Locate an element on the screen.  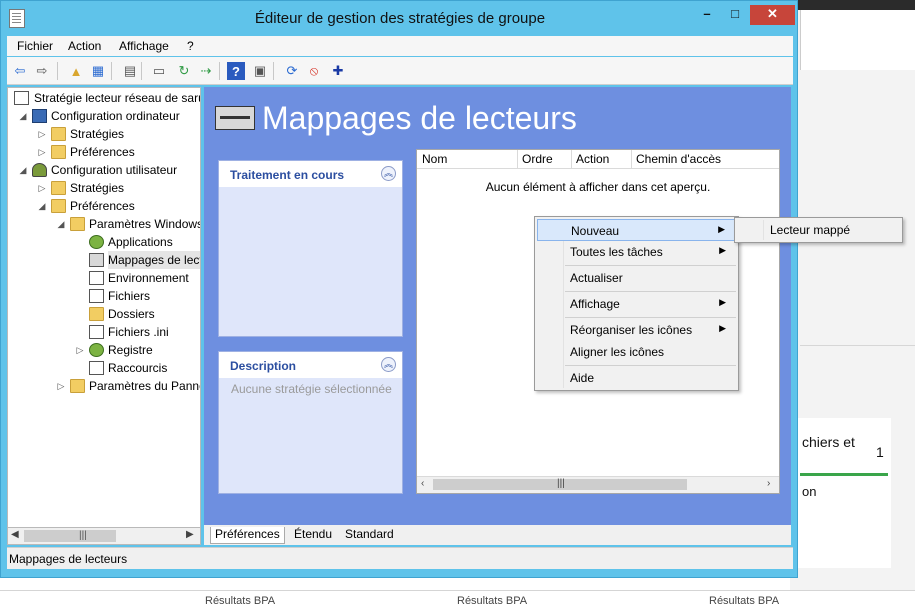
menu-item-help: Aide is located at coordinates (636, 378).